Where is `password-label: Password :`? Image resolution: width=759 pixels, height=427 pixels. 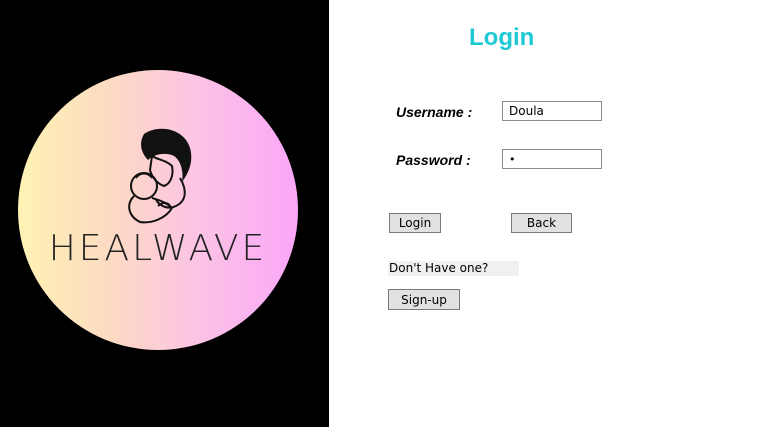
password-label: Password : is located at coordinates (433, 160).